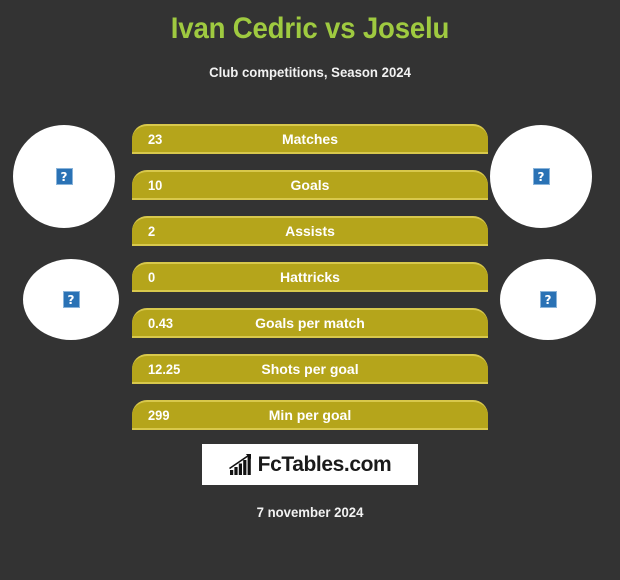 The height and width of the screenshot is (580, 620). I want to click on left-player-photo-top: ?, so click(64, 176).